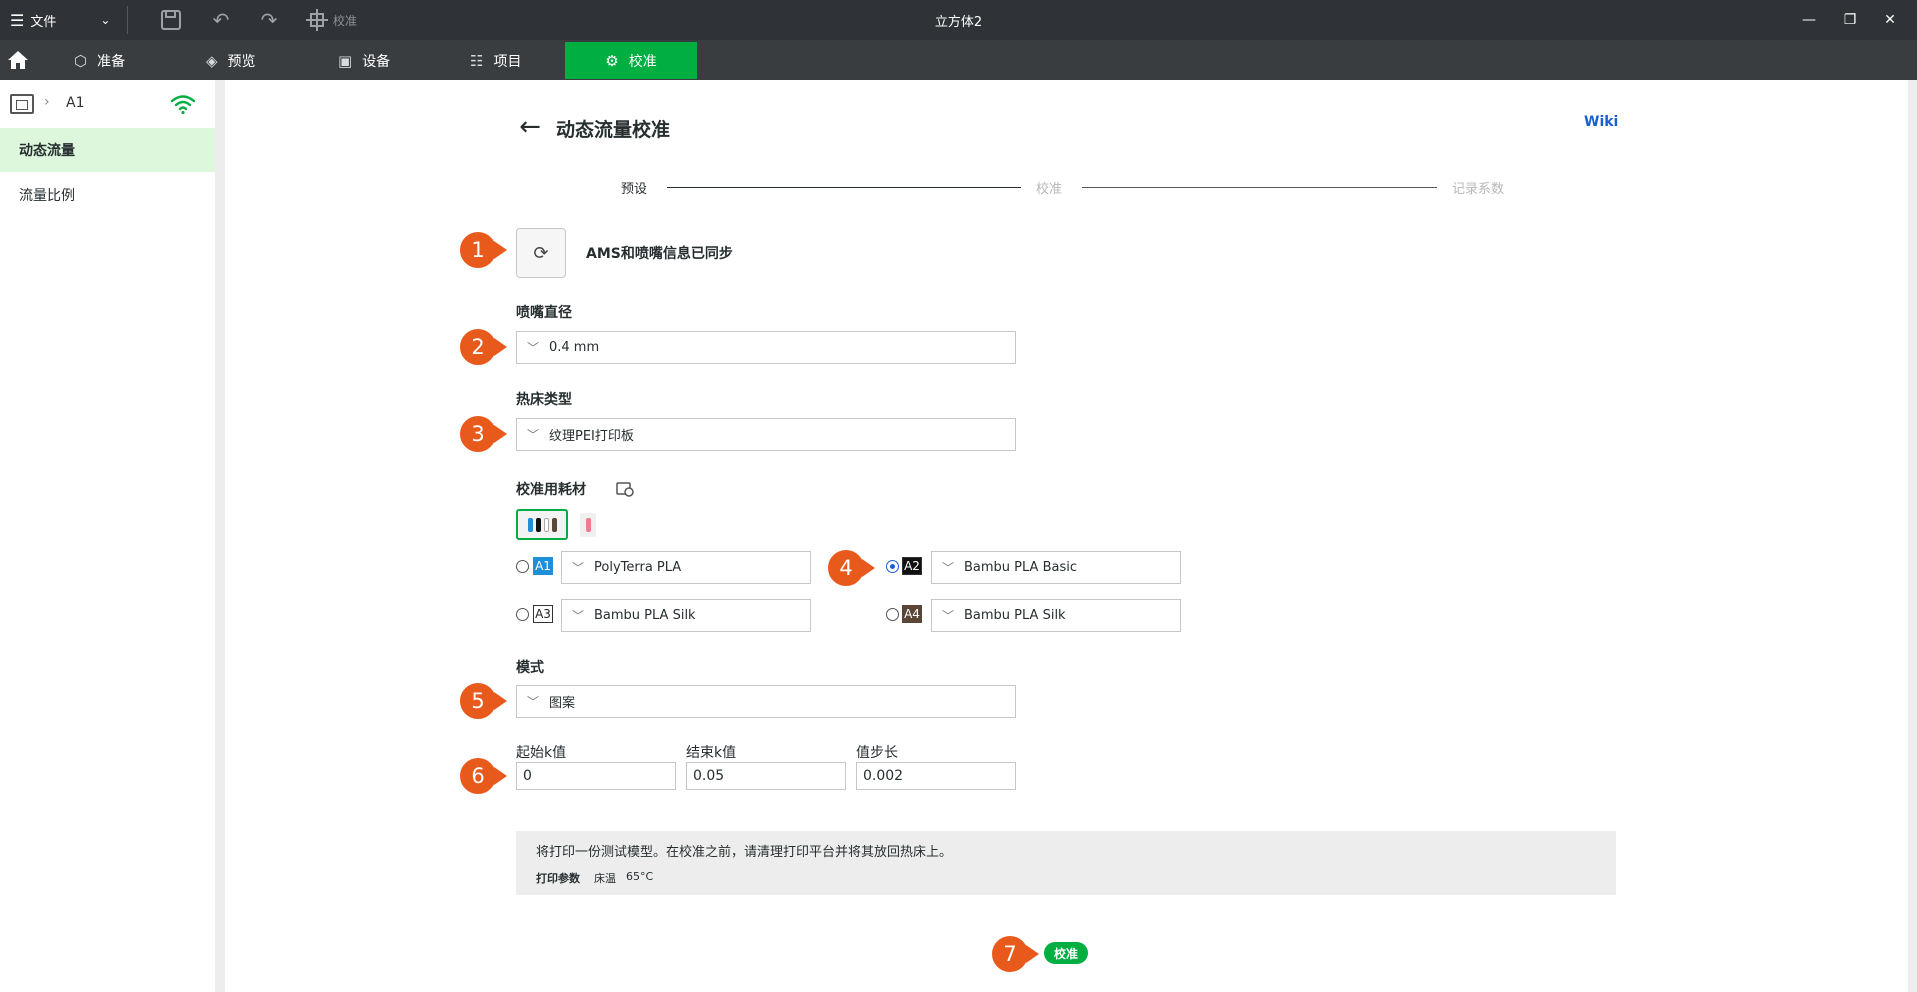 This screenshot has width=1917, height=992. Describe the element at coordinates (1020, 567) in the screenshot. I see `slot-a2-filament: Bambu PLA Basic` at that location.